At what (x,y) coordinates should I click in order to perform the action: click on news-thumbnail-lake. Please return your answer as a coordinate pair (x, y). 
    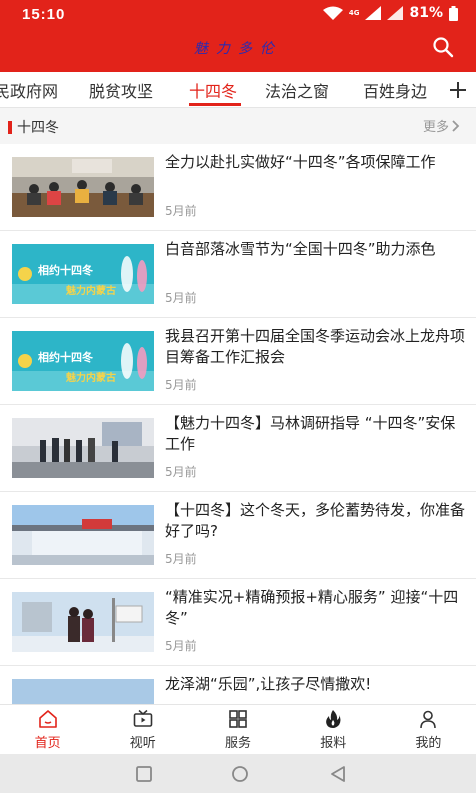
    Looking at the image, I should click on (83, 691).